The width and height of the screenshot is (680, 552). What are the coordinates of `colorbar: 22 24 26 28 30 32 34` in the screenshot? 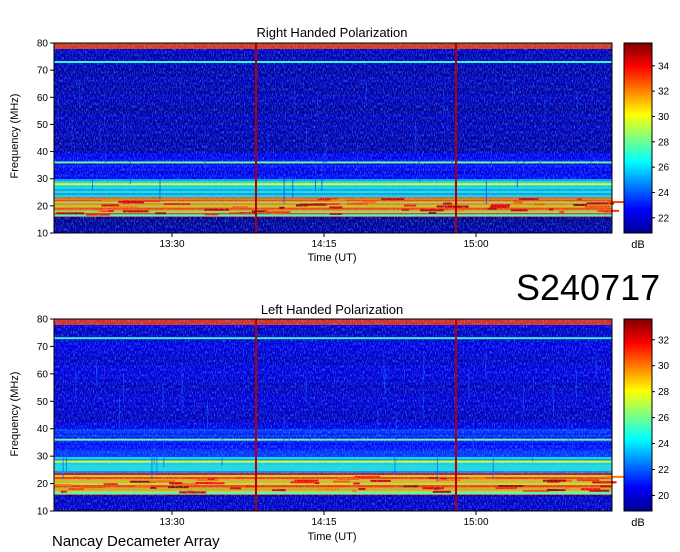 It's located at (646, 138).